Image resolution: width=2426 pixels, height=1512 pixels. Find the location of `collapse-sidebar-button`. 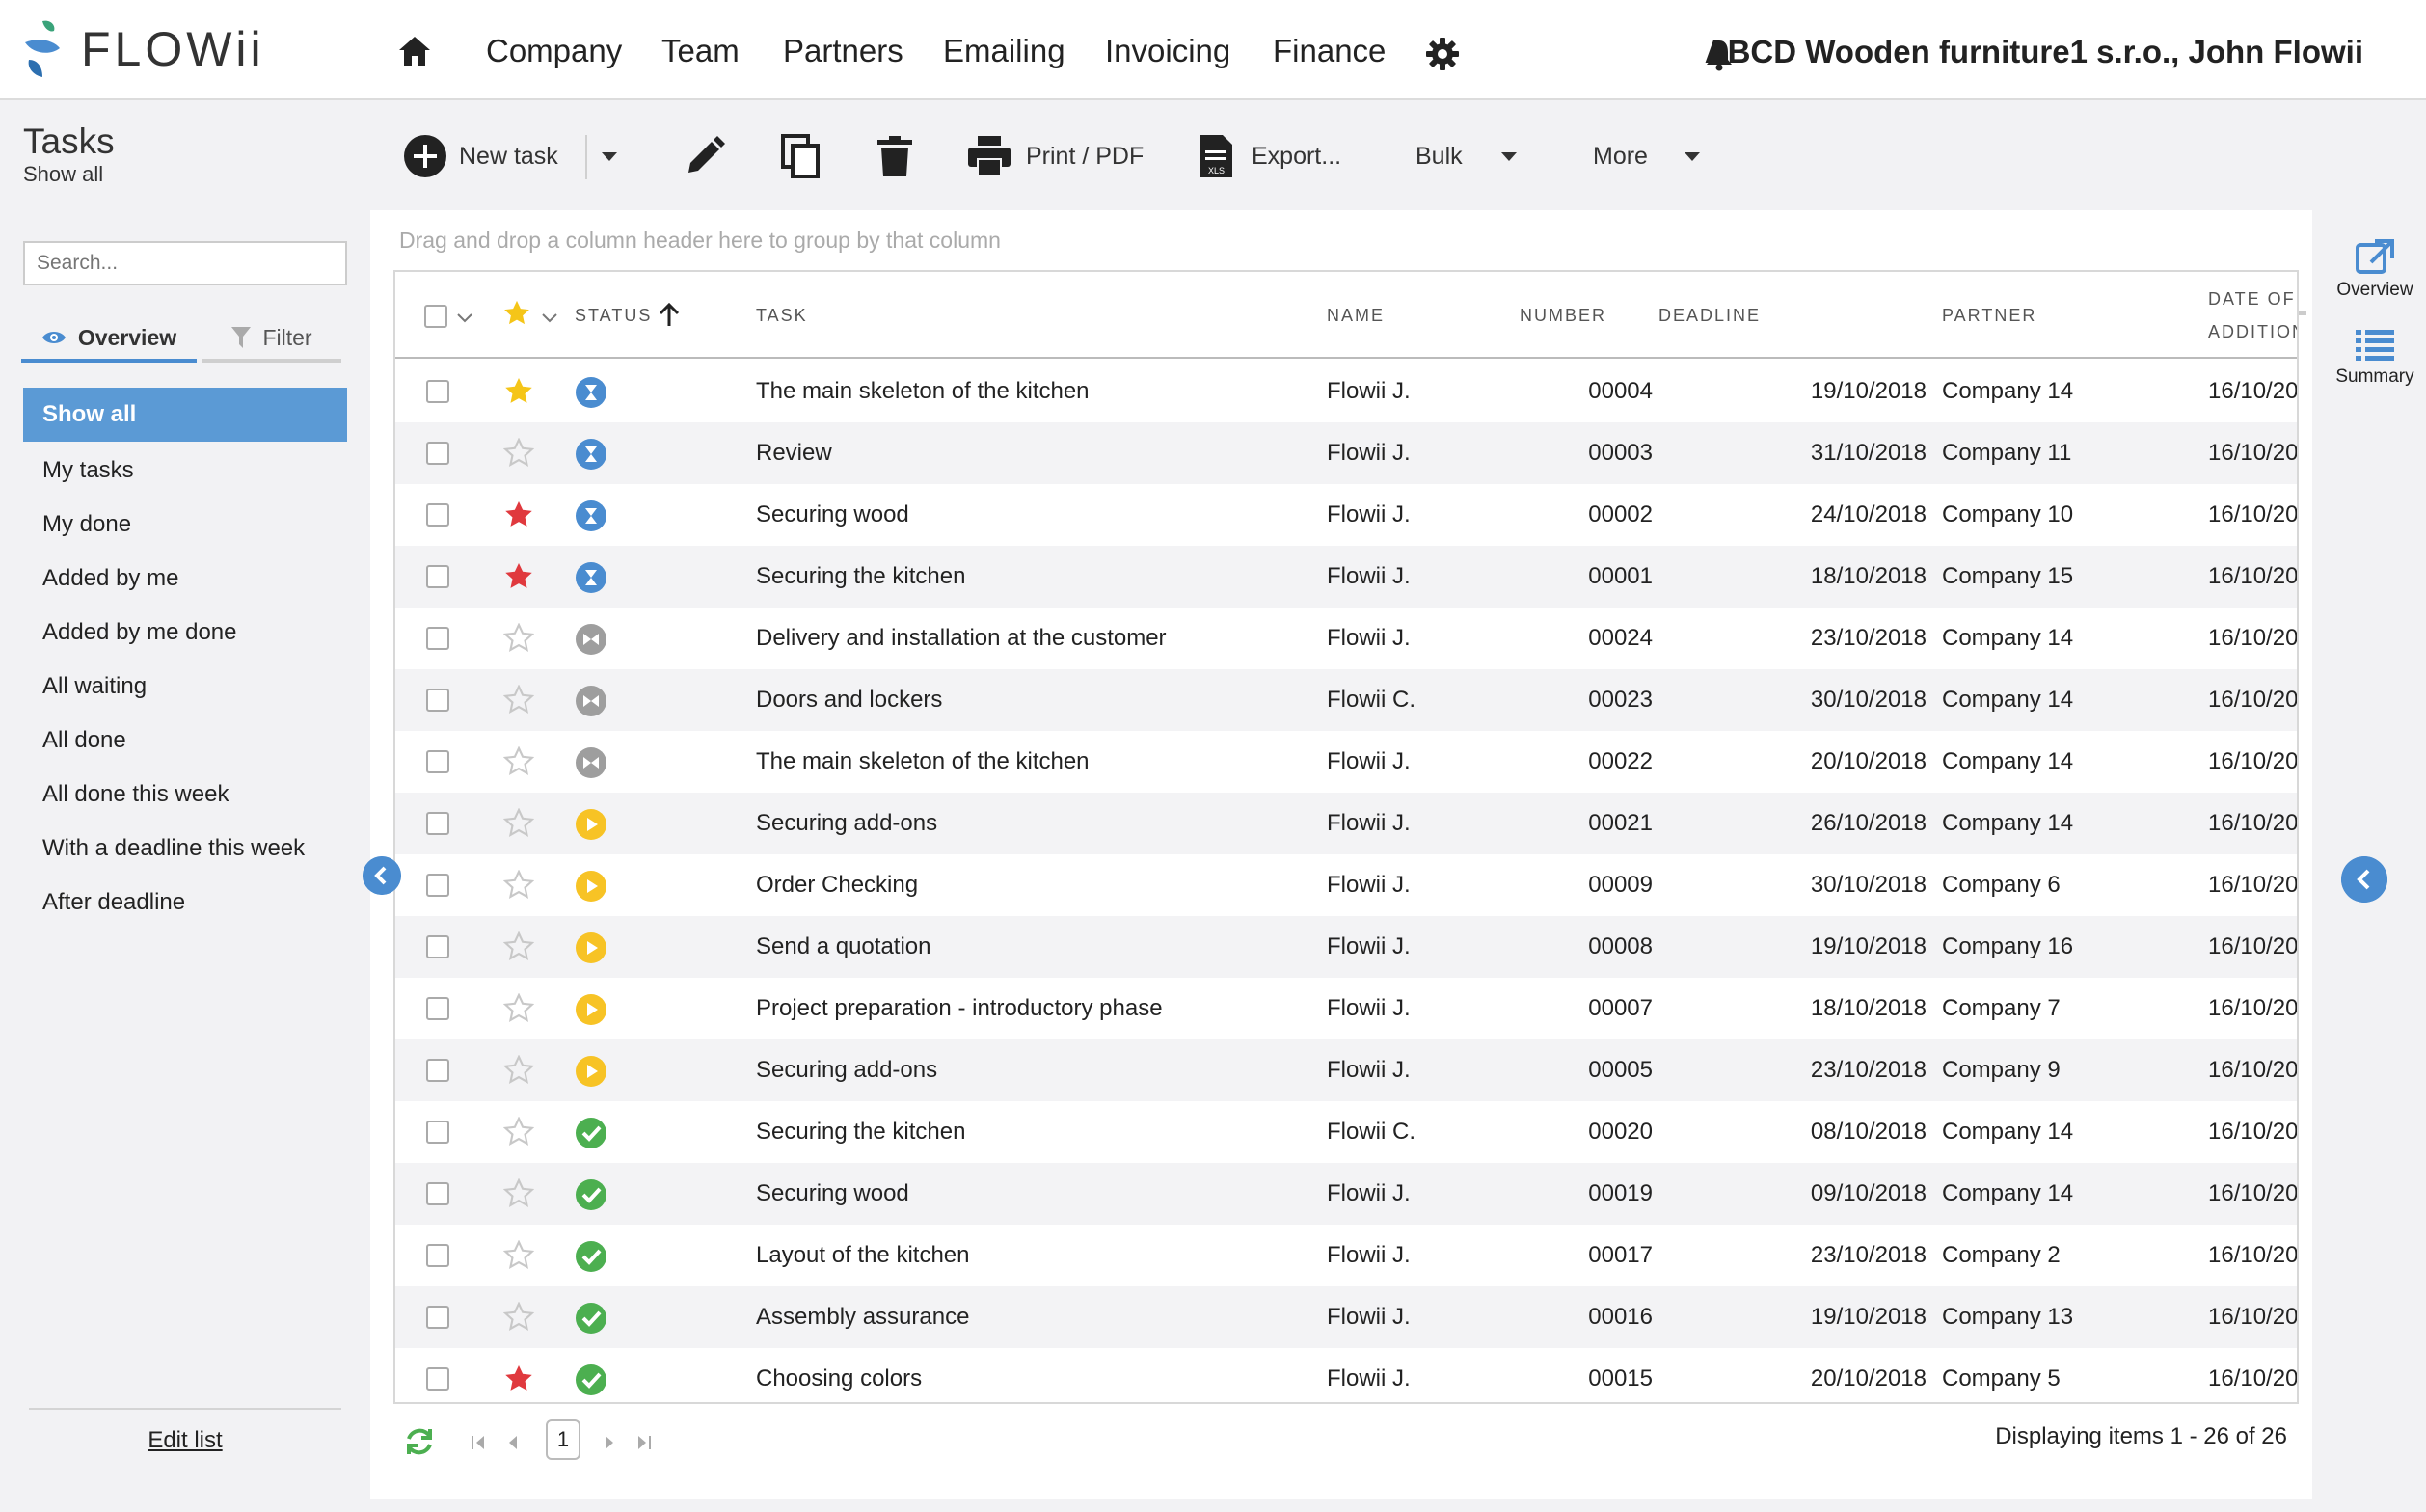

collapse-sidebar-button is located at coordinates (382, 875).